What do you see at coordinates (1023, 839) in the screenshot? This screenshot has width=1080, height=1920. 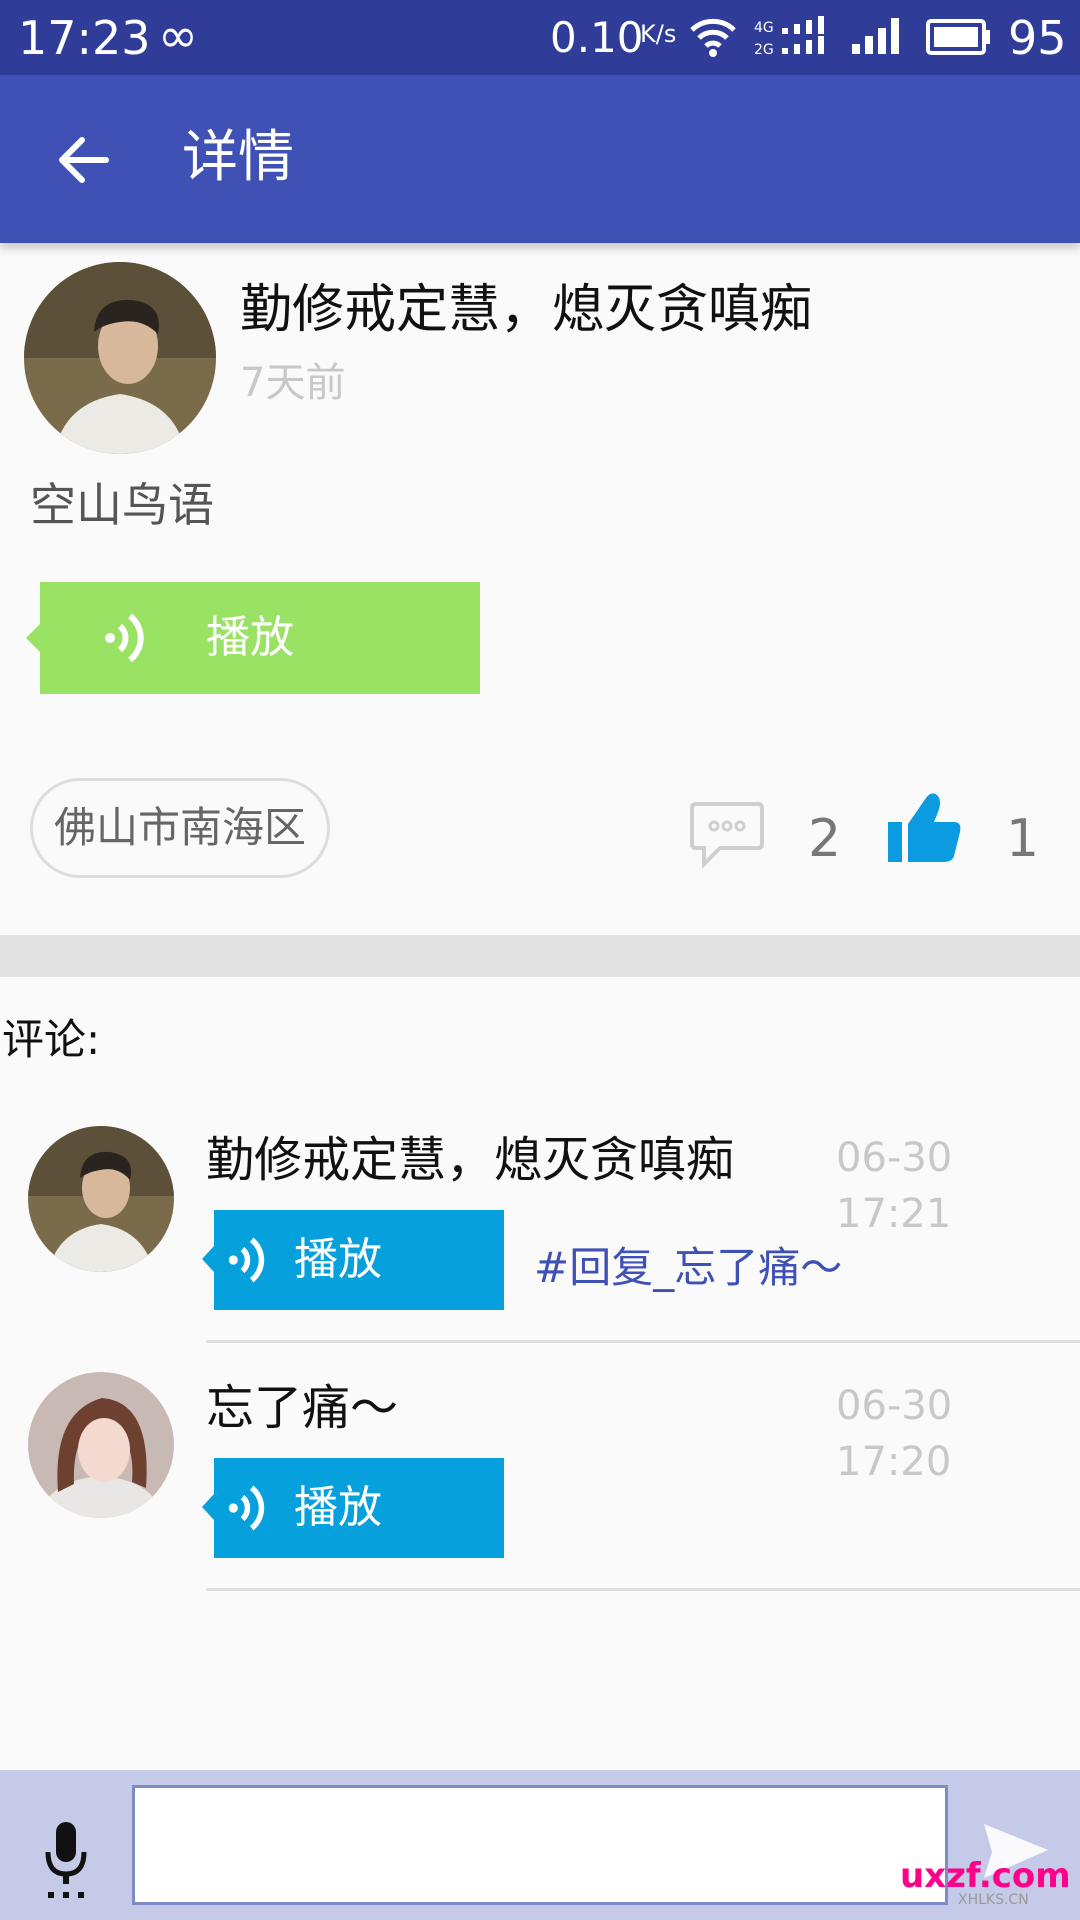 I see `like-count: 1` at bounding box center [1023, 839].